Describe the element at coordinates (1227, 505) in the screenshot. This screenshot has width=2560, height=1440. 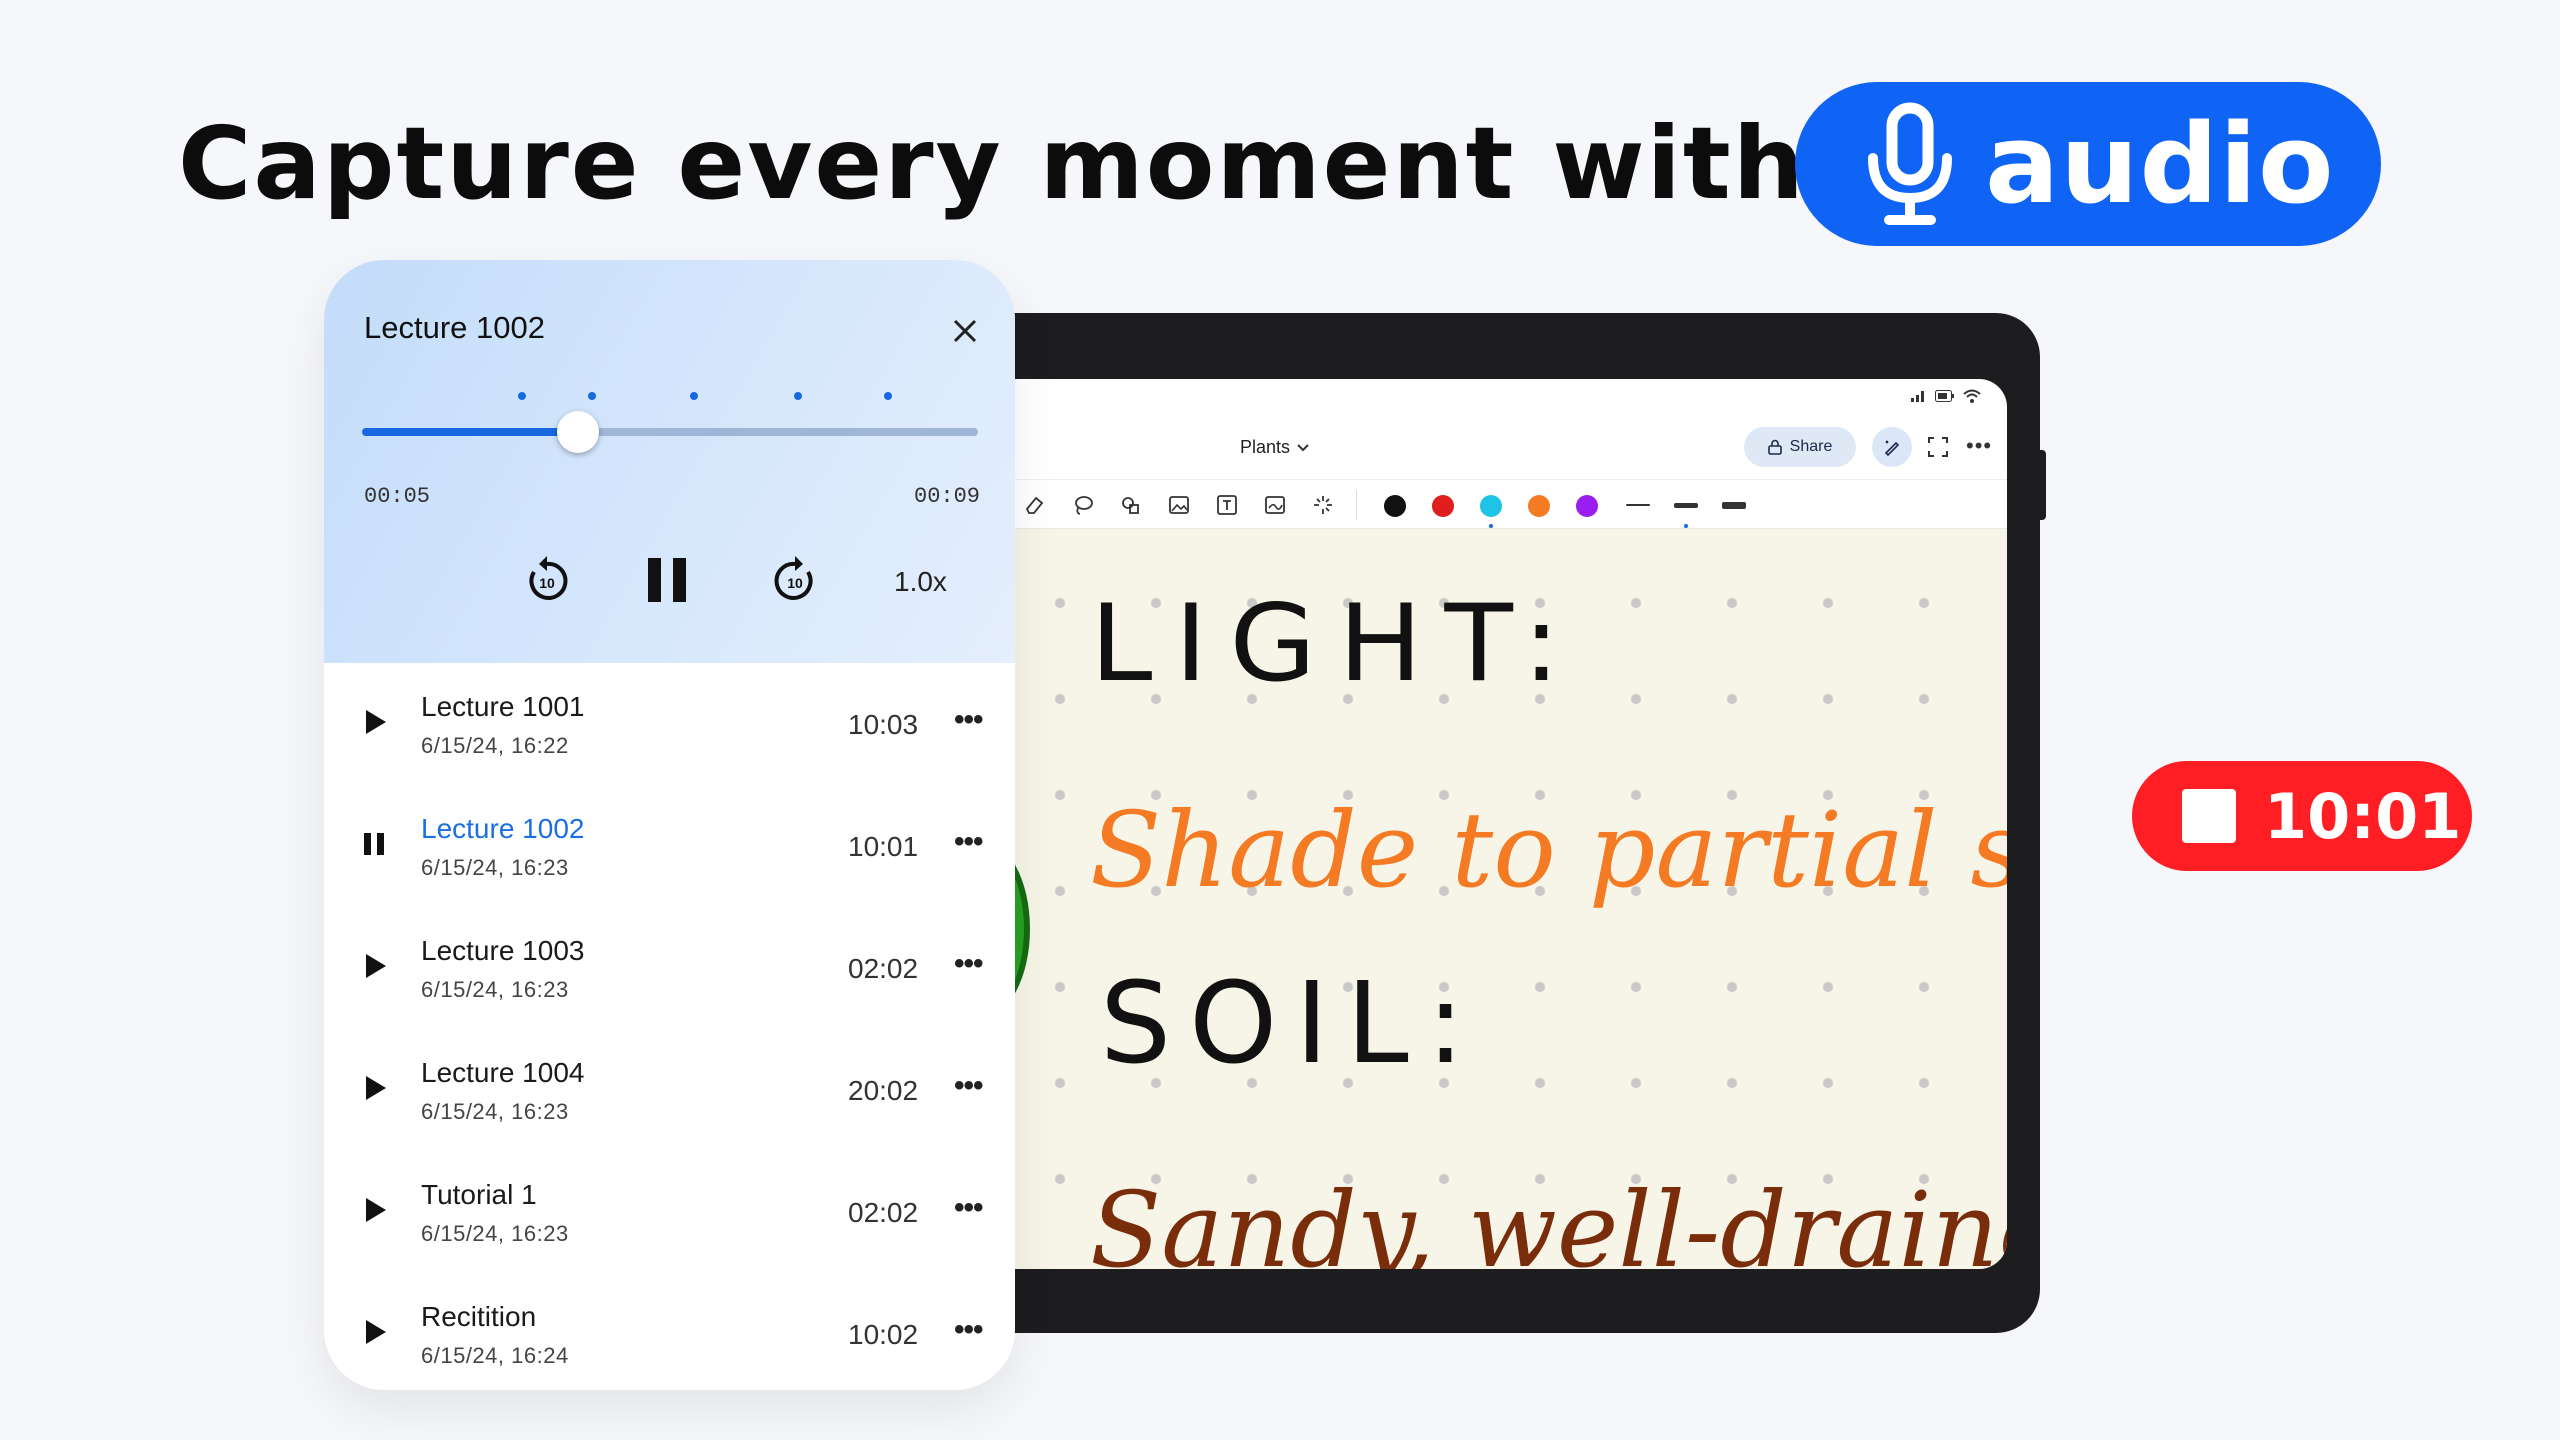
I see `text-icon` at that location.